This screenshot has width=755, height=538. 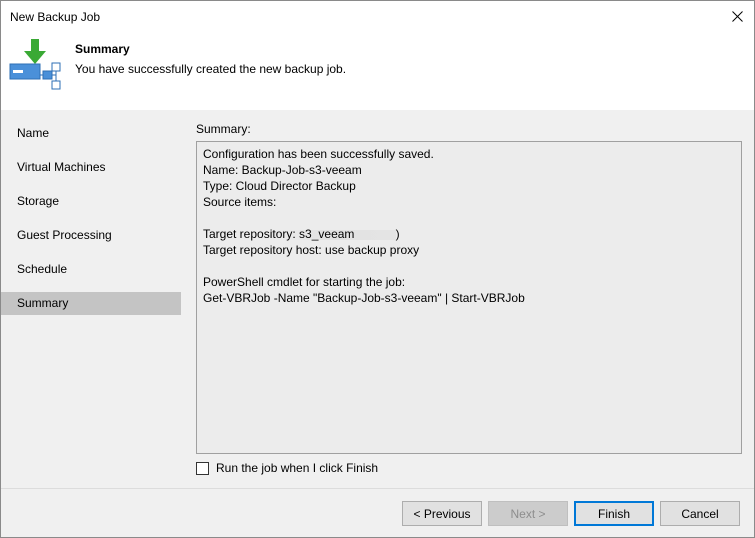 I want to click on wizard-footer: < Previous Next > Finish Cancel, so click(x=377, y=512).